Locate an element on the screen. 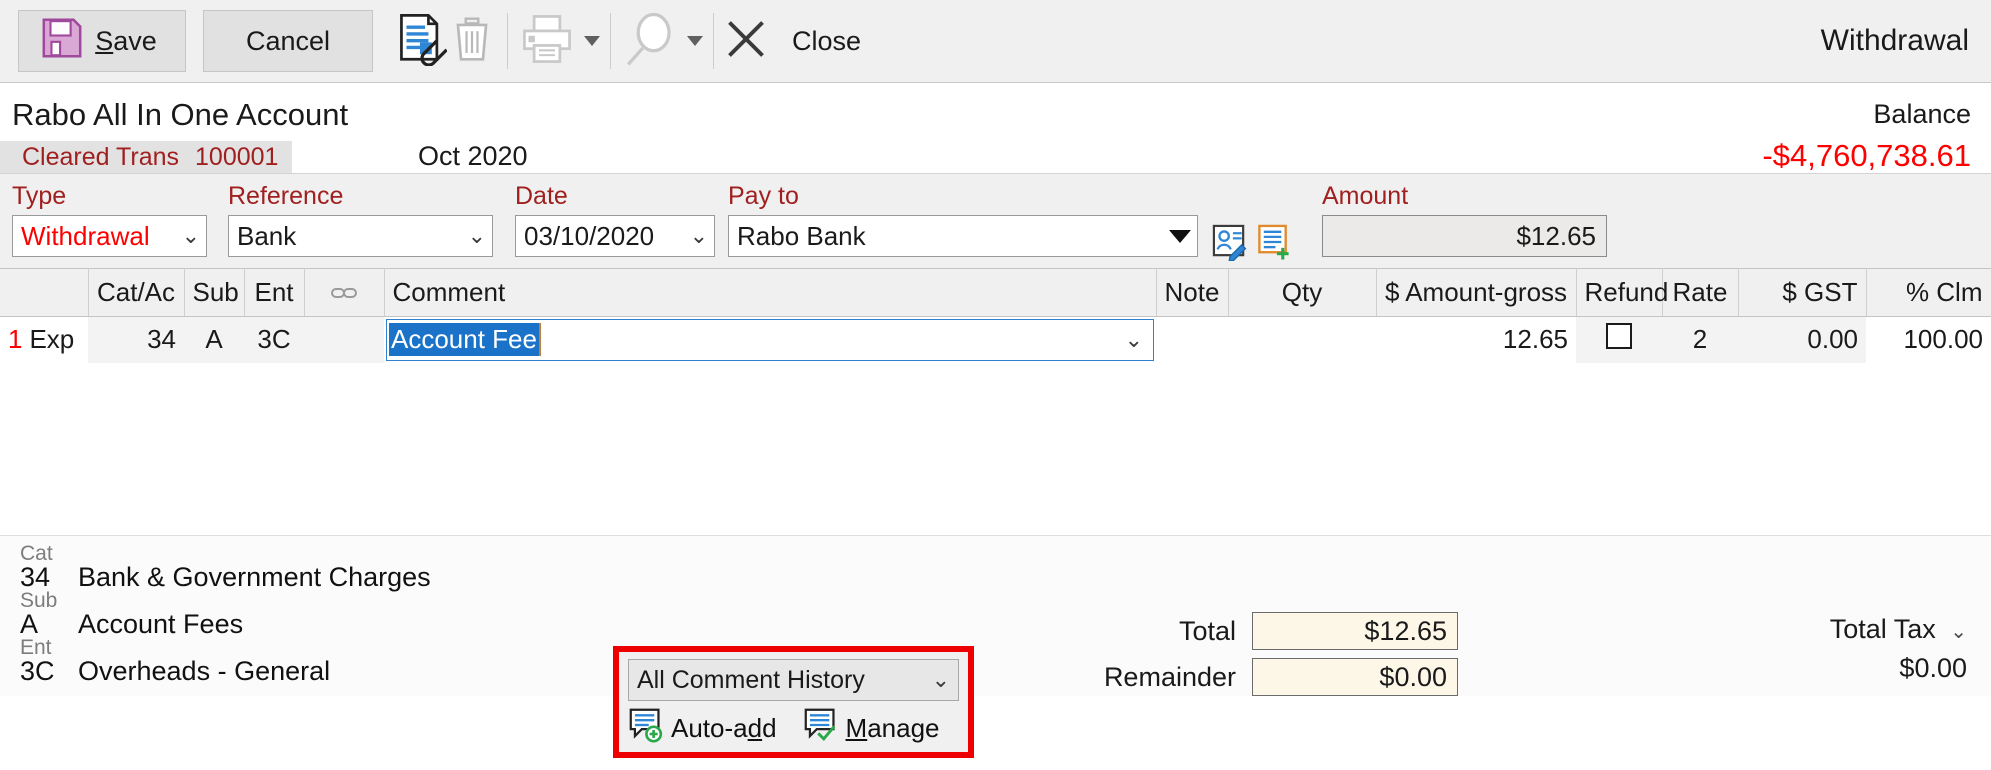 The height and width of the screenshot is (770, 1991). total-value: $12.65 is located at coordinates (1355, 631).